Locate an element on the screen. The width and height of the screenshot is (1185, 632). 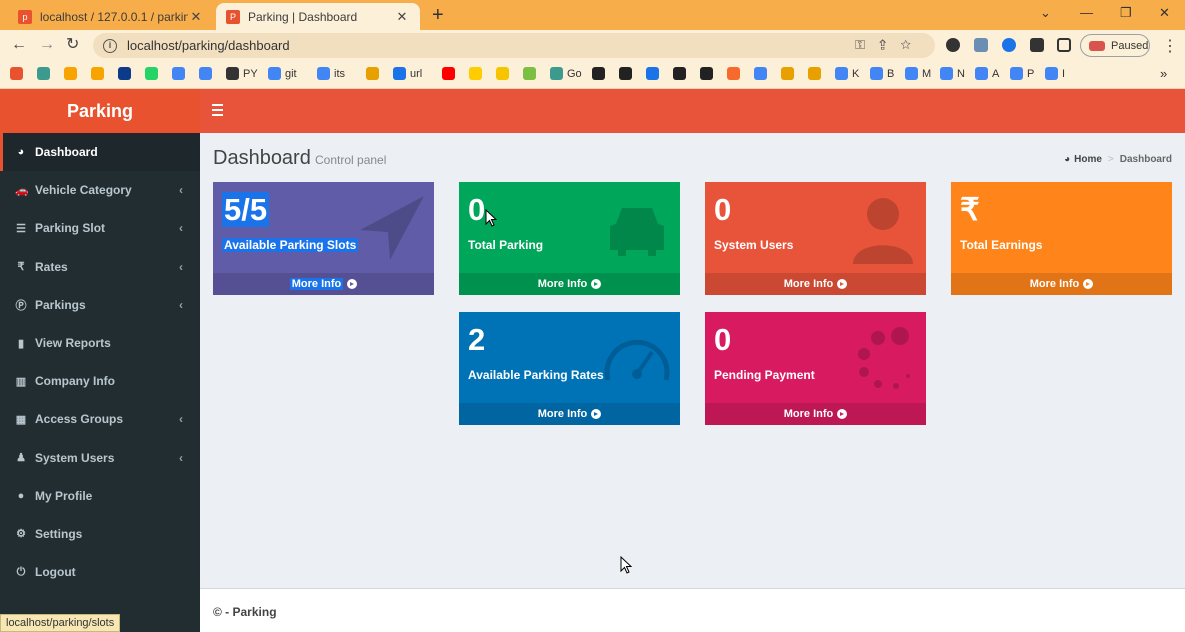
panda-extension-icon is located at coordinates (953, 45).